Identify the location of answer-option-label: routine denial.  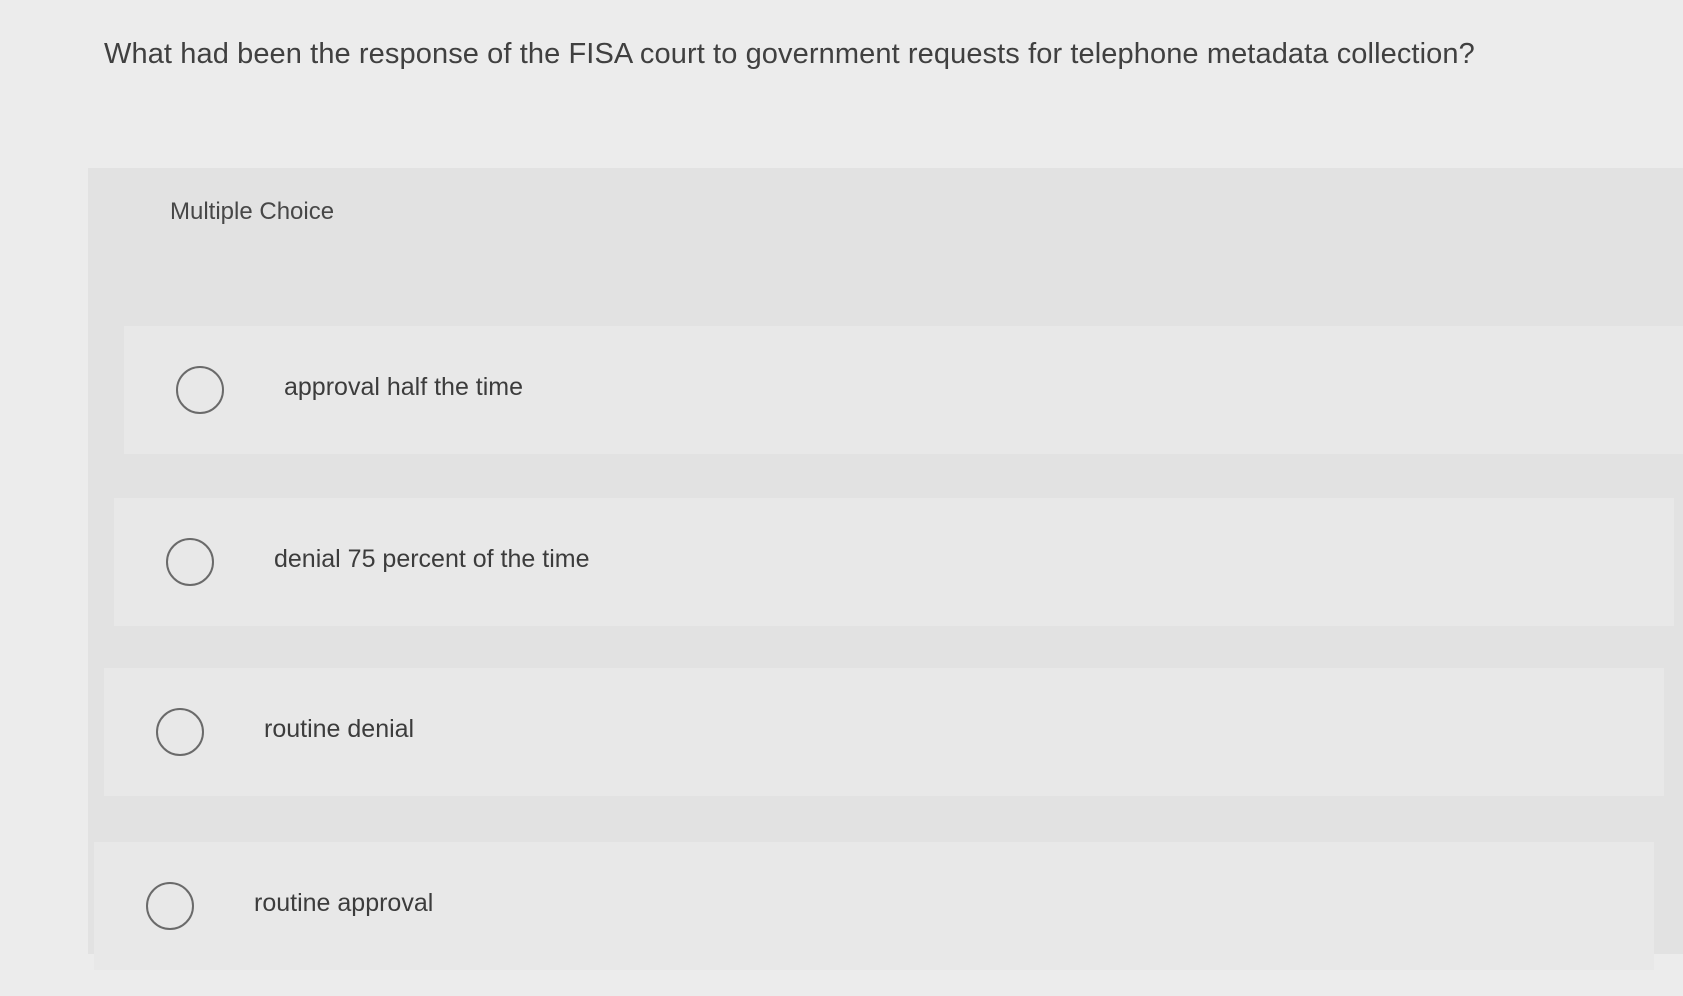
(339, 729).